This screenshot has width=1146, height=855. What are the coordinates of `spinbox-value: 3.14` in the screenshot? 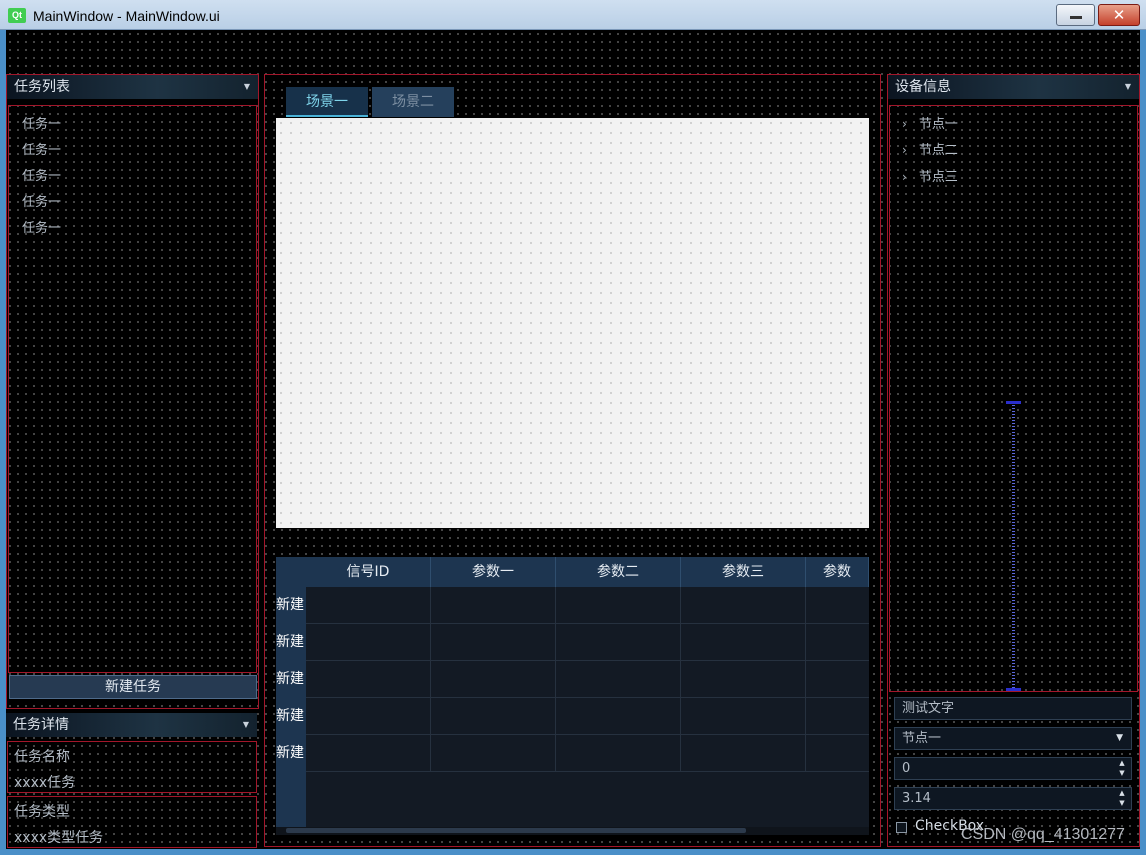 It's located at (916, 798).